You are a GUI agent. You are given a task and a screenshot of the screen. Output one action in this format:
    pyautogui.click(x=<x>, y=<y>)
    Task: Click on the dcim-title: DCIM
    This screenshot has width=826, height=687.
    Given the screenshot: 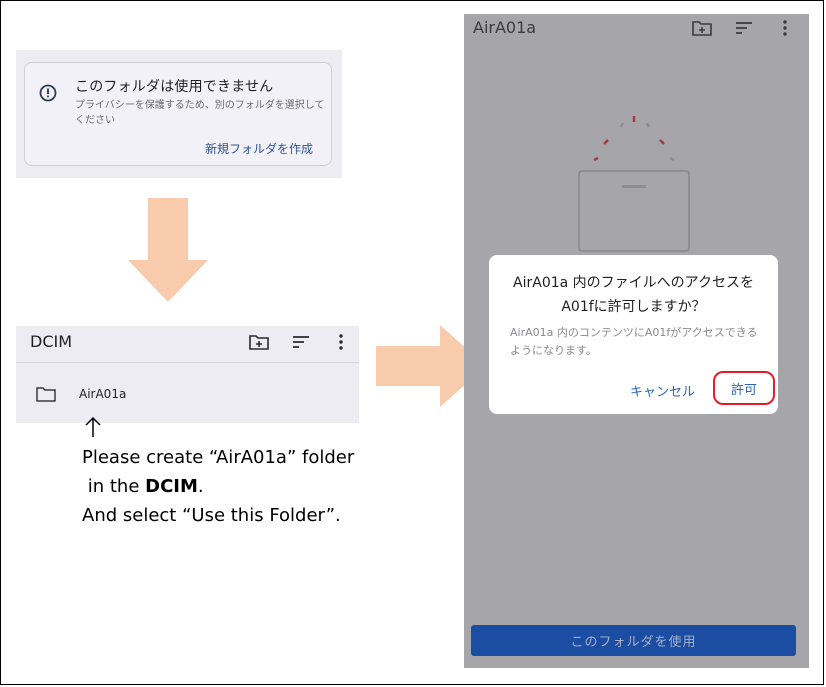 What is the action you would take?
    pyautogui.click(x=51, y=341)
    